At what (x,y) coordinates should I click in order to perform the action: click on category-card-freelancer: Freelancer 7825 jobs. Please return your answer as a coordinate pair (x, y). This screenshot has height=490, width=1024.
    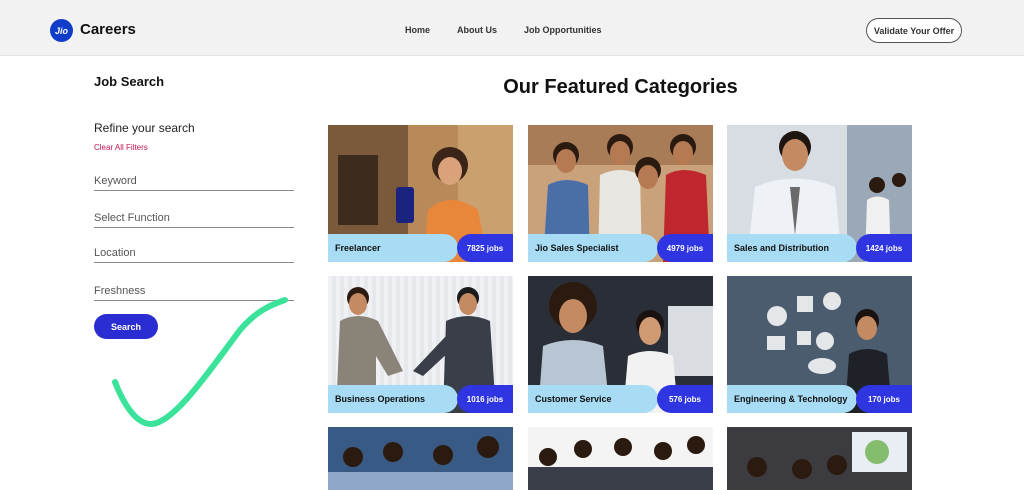
    Looking at the image, I should click on (420, 193).